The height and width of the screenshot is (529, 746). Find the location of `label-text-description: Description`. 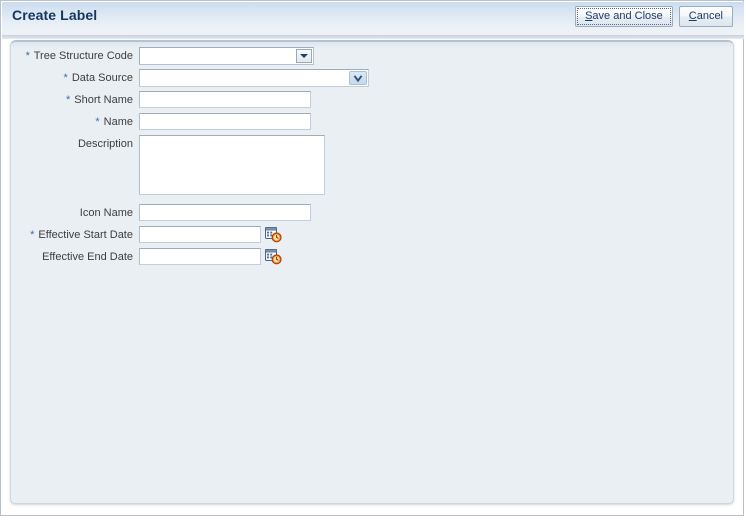

label-text-description: Description is located at coordinates (105, 144).